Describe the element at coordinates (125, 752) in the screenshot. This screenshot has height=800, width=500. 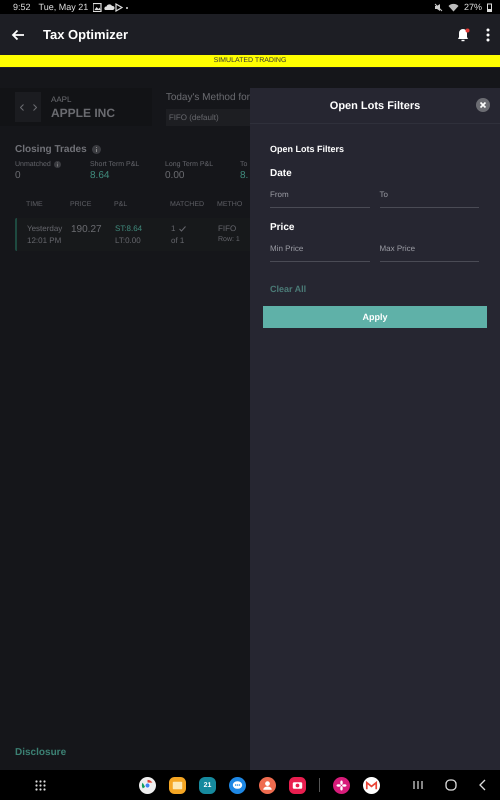
I see `disclosure-link: Disclosure` at that location.